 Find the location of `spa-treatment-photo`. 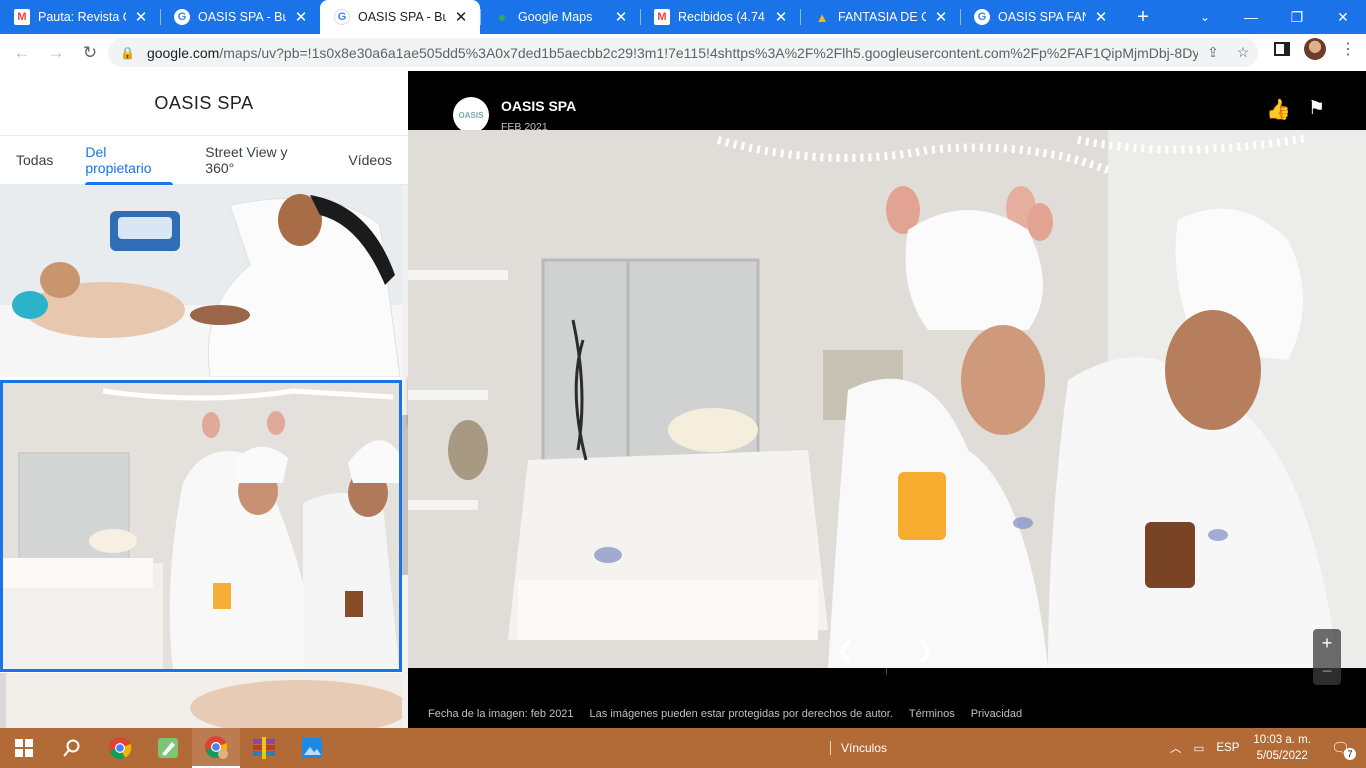

spa-treatment-photo is located at coordinates (201, 281).